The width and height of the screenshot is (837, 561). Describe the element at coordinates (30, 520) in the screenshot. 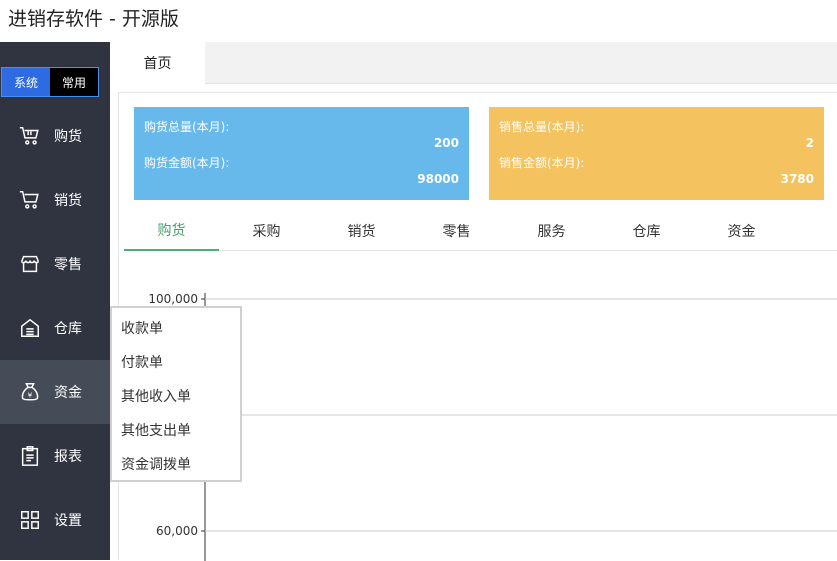

I see `grid-icon` at that location.